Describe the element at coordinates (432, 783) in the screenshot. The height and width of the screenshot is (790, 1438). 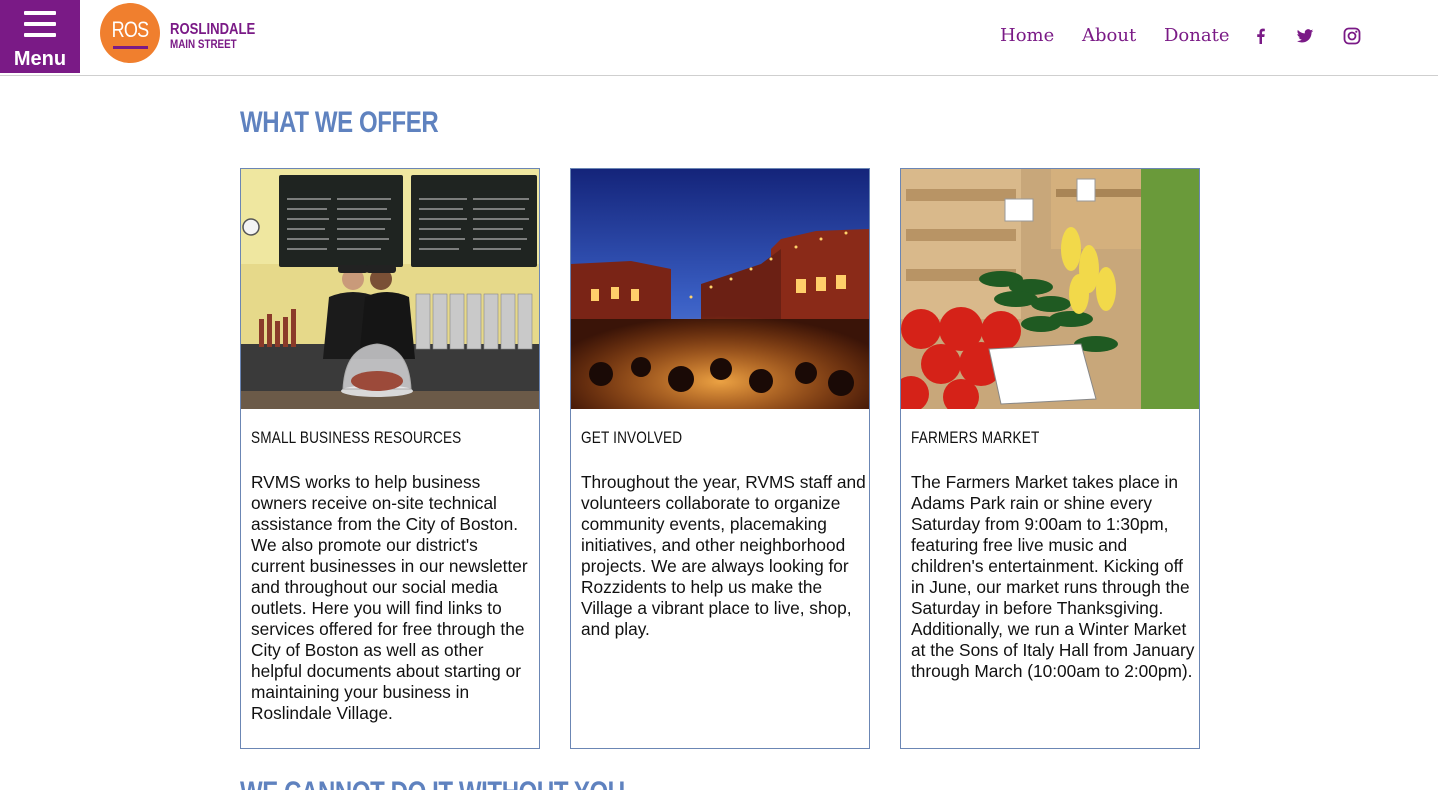
I see `section-title-secondary: WE CANNOT DO IT WITHOUT YOU` at that location.